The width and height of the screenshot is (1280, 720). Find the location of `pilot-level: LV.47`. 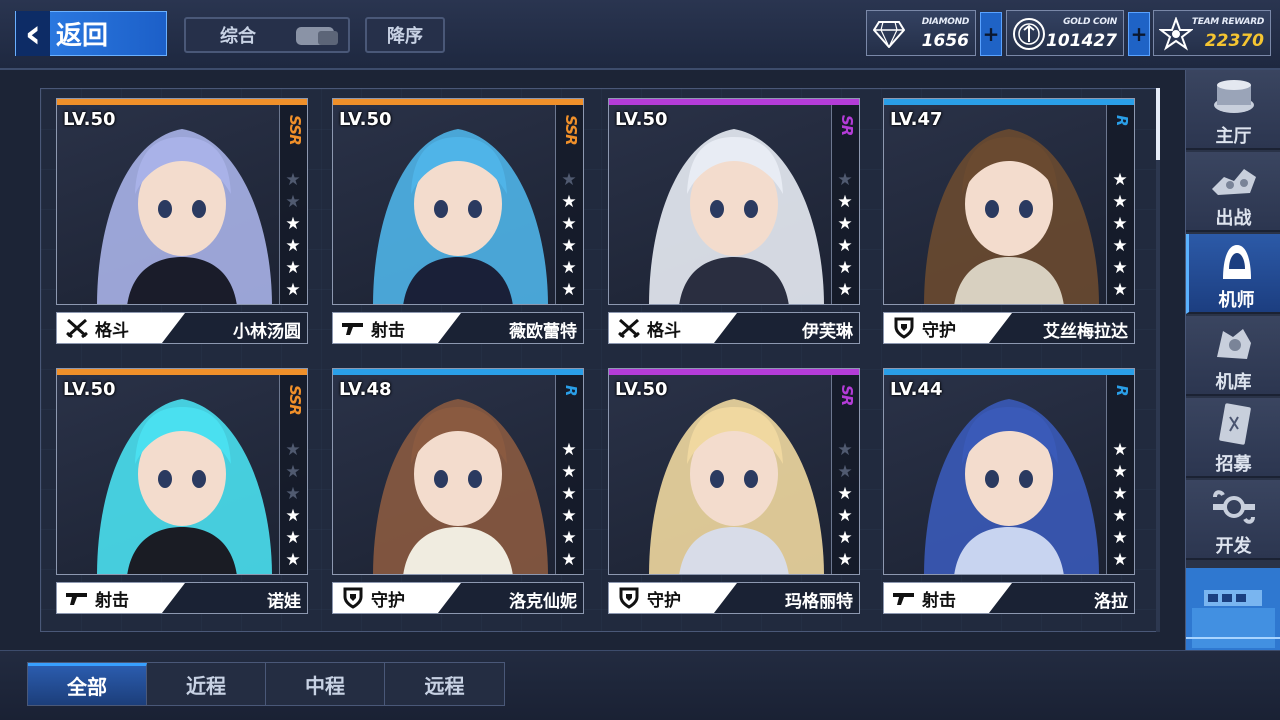

pilot-level: LV.47 is located at coordinates (916, 119).